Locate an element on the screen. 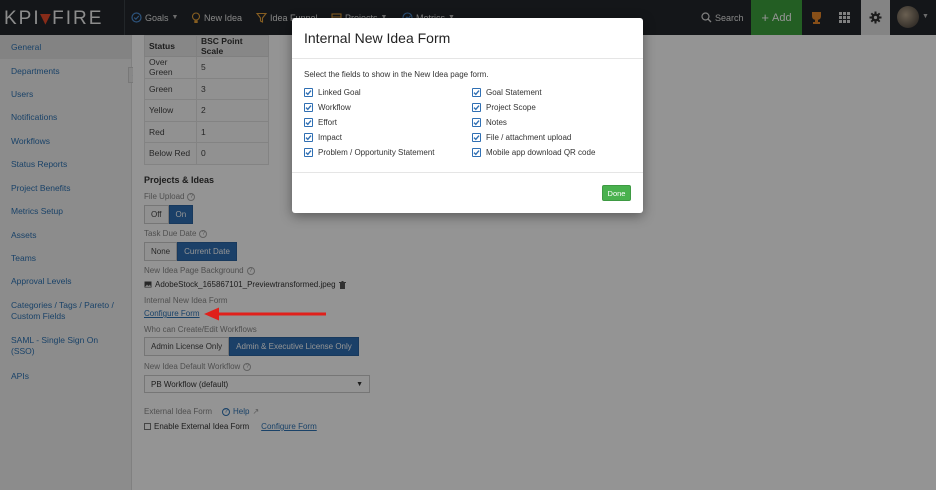  field-option-notes: Notes is located at coordinates (489, 122).